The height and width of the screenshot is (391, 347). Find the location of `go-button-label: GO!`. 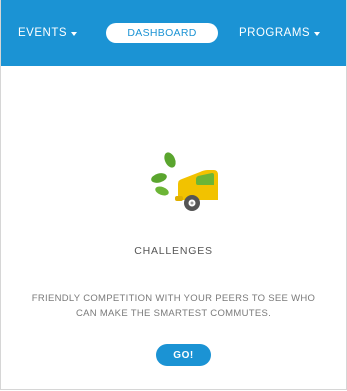

go-button-label: GO! is located at coordinates (183, 355).